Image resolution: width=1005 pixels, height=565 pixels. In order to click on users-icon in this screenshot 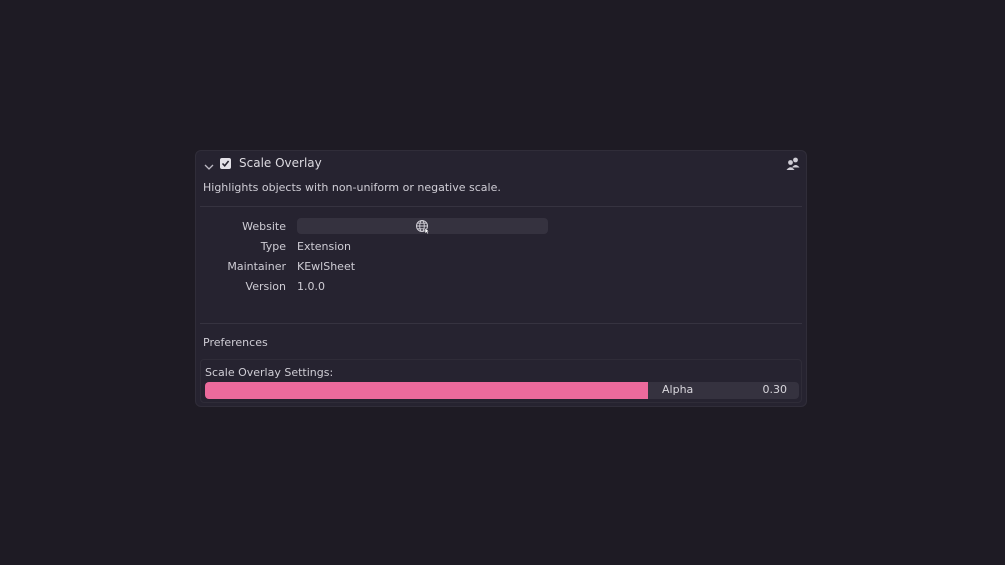, I will do `click(793, 164)`.